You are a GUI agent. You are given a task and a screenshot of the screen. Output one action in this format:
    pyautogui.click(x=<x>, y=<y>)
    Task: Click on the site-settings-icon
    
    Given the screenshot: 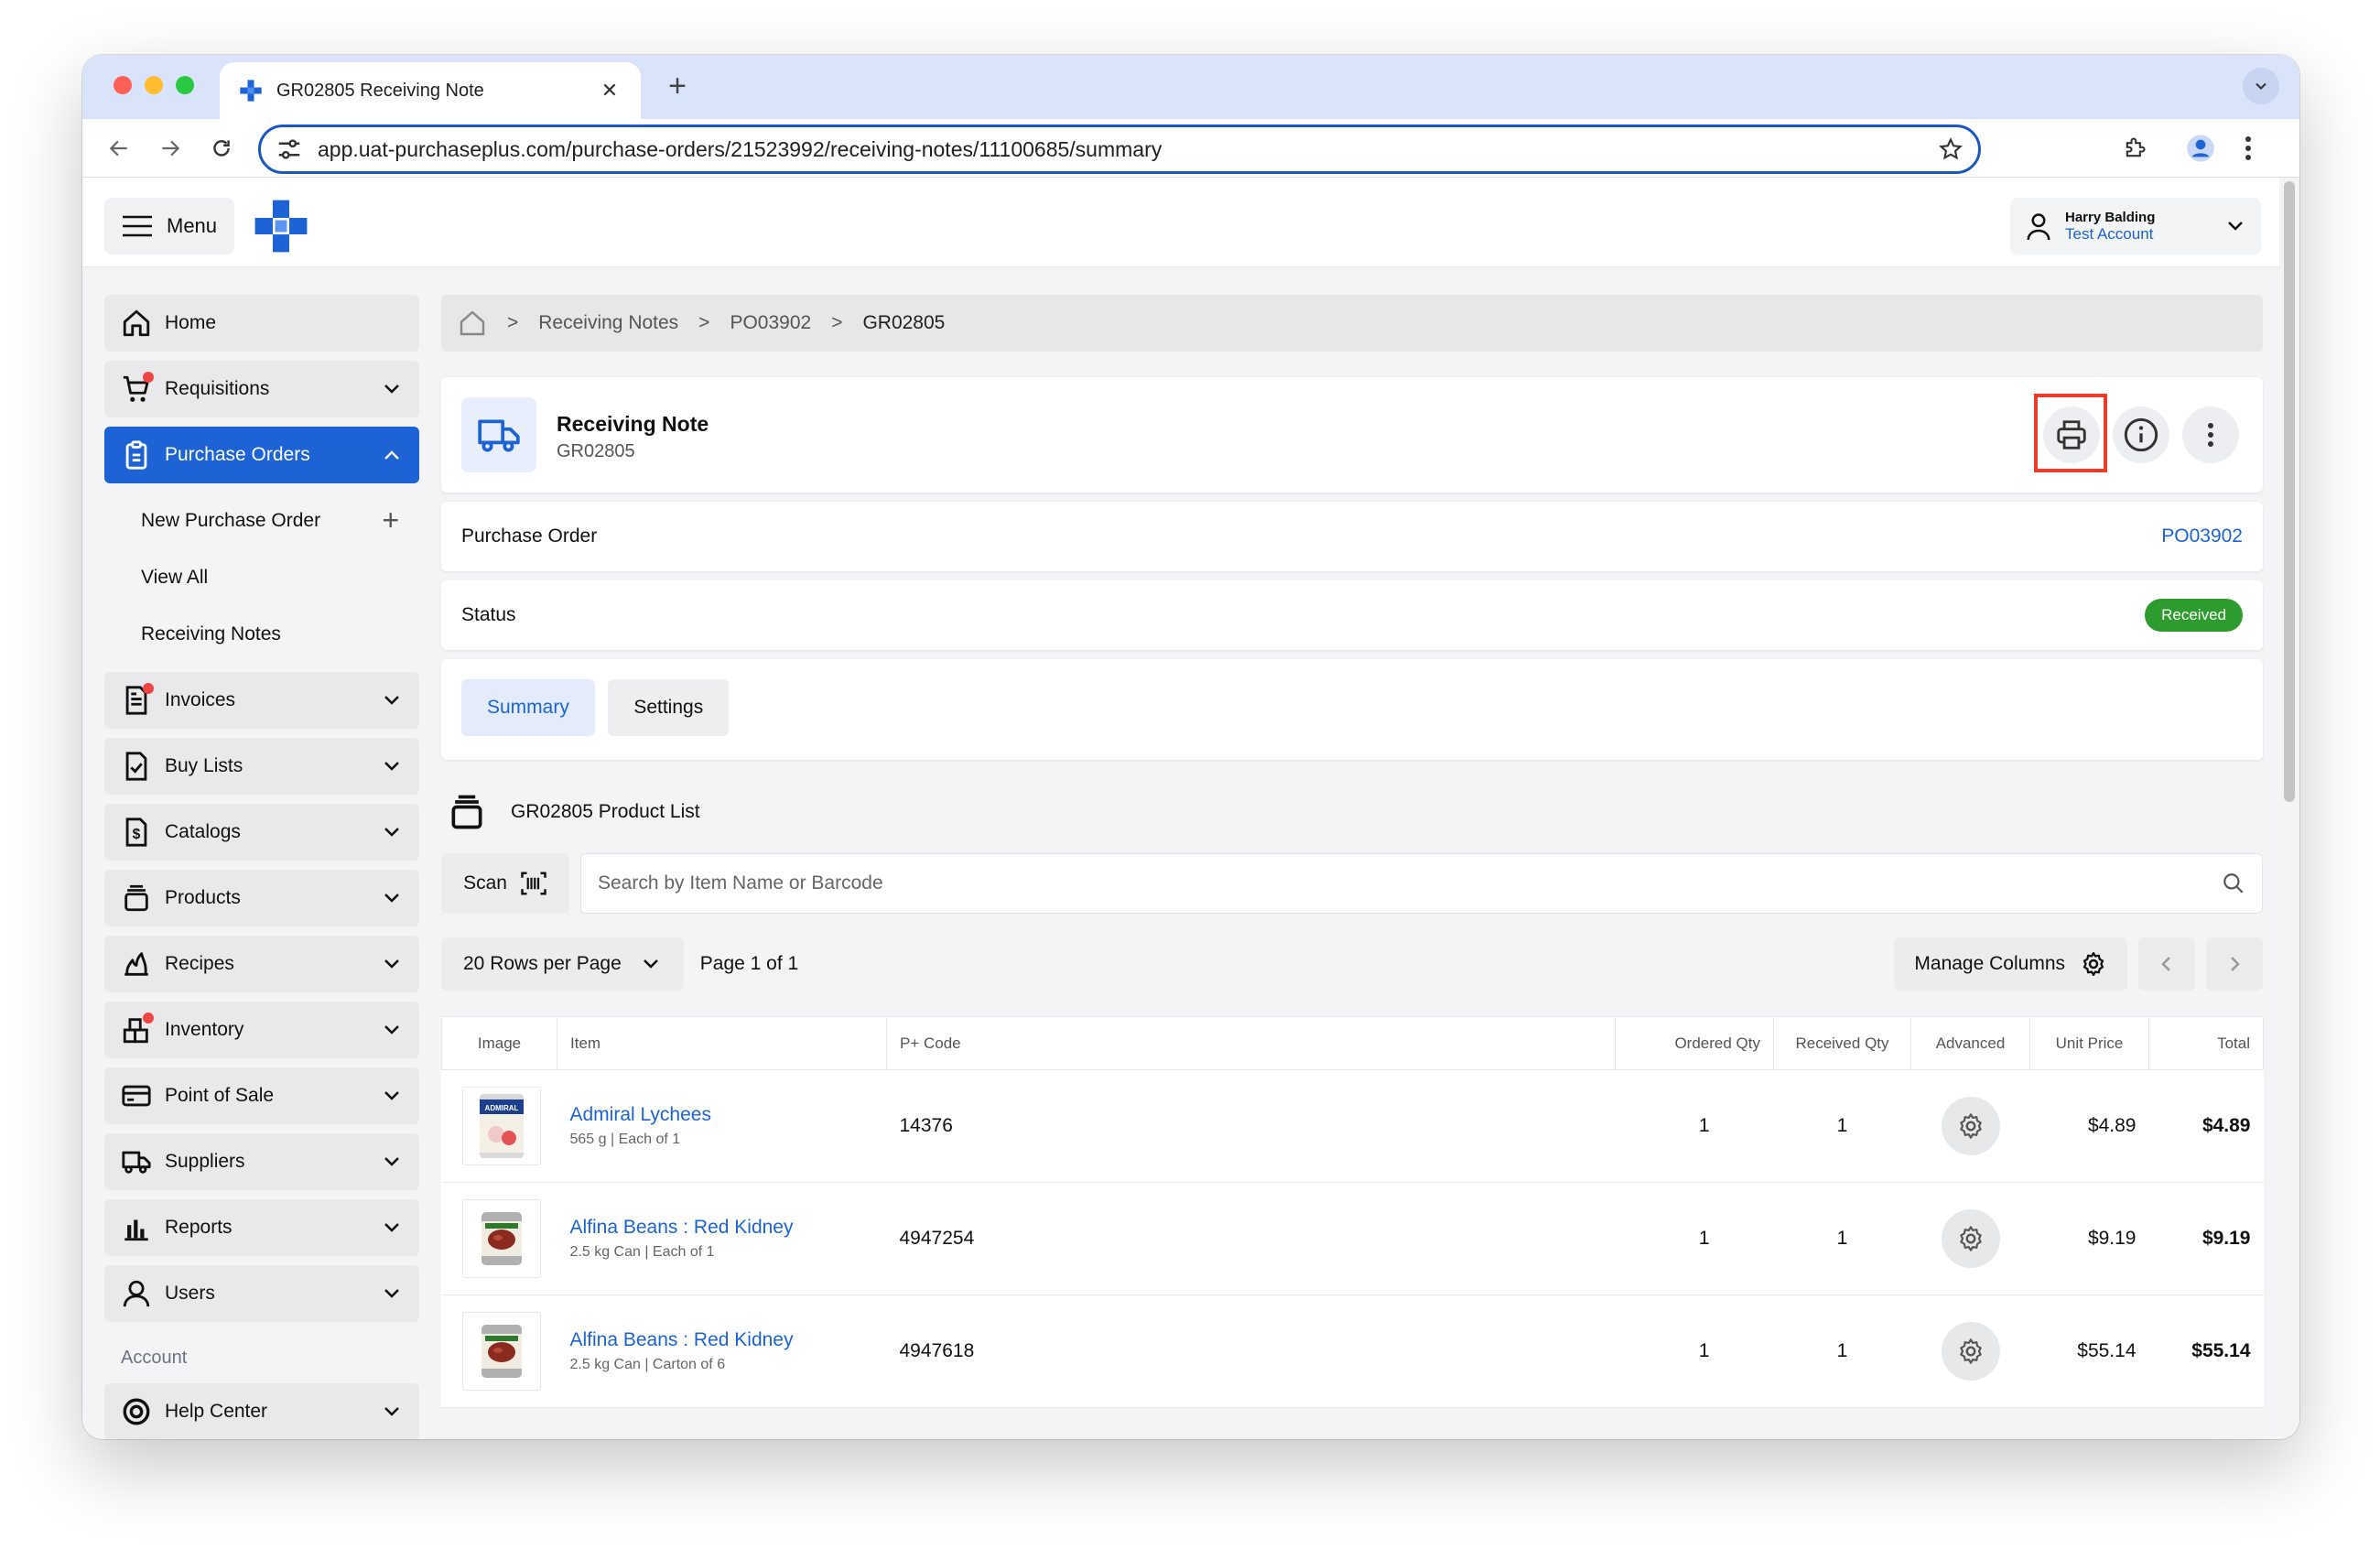 What is the action you would take?
    pyautogui.click(x=289, y=149)
    